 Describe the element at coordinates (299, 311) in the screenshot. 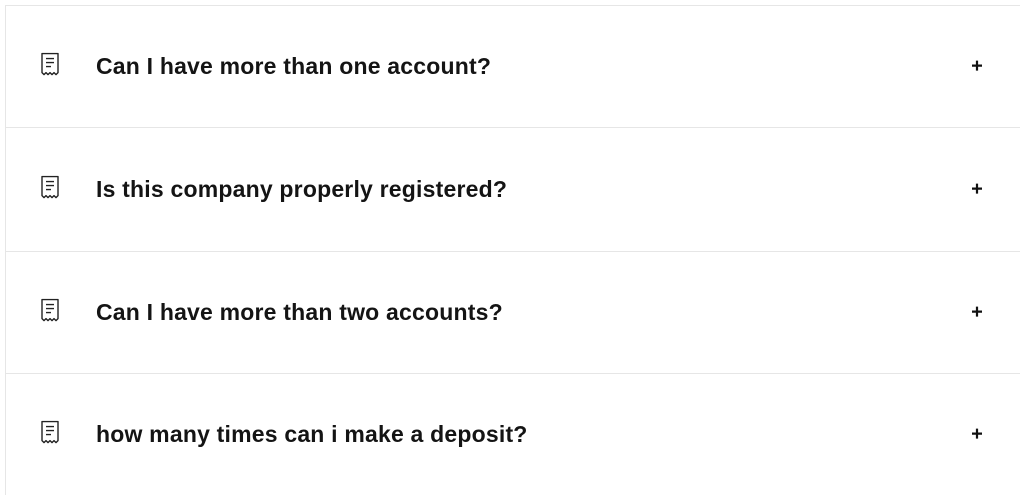

I see `faq-question: Can I have more than two accounts?` at that location.